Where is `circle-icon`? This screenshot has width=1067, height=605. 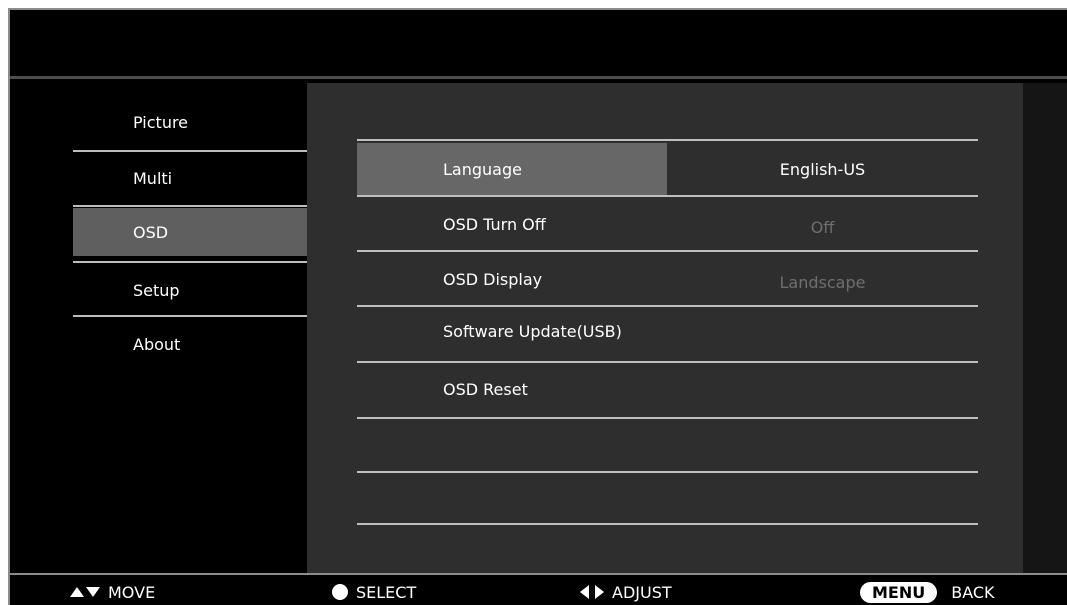 circle-icon is located at coordinates (340, 592).